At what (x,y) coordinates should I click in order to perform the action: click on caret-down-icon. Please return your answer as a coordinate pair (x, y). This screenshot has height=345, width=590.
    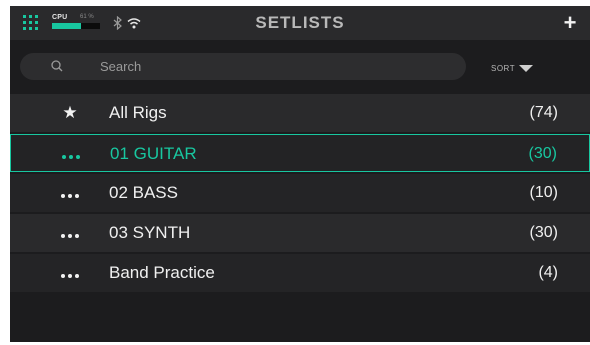
    Looking at the image, I should click on (526, 68).